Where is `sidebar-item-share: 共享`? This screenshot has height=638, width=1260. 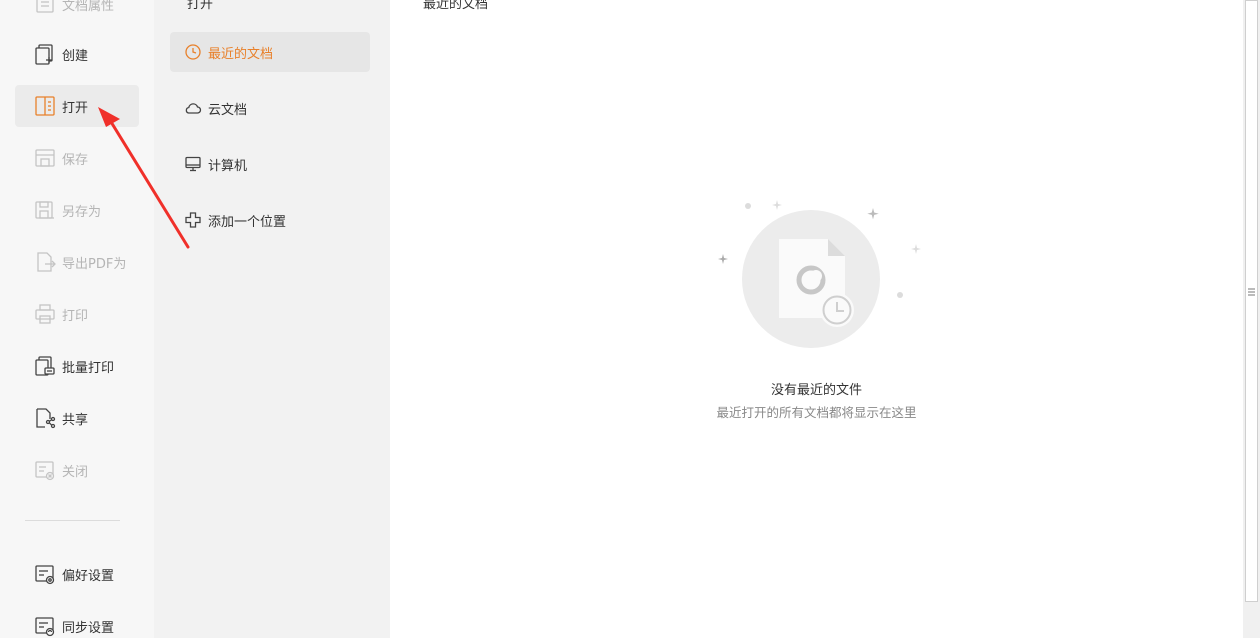 sidebar-item-share: 共享 is located at coordinates (77, 418).